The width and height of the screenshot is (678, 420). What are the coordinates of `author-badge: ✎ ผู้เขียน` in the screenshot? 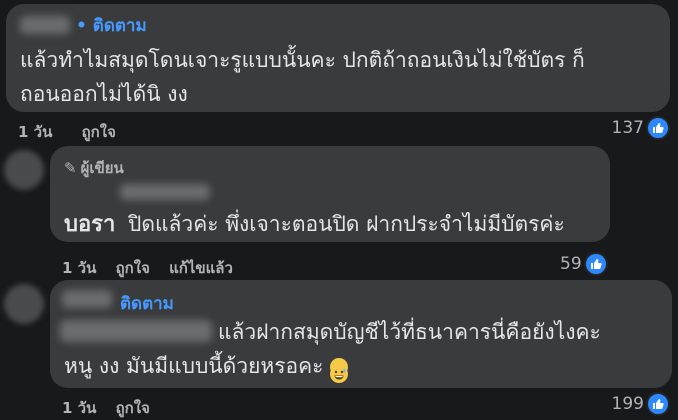 It's located at (94, 168).